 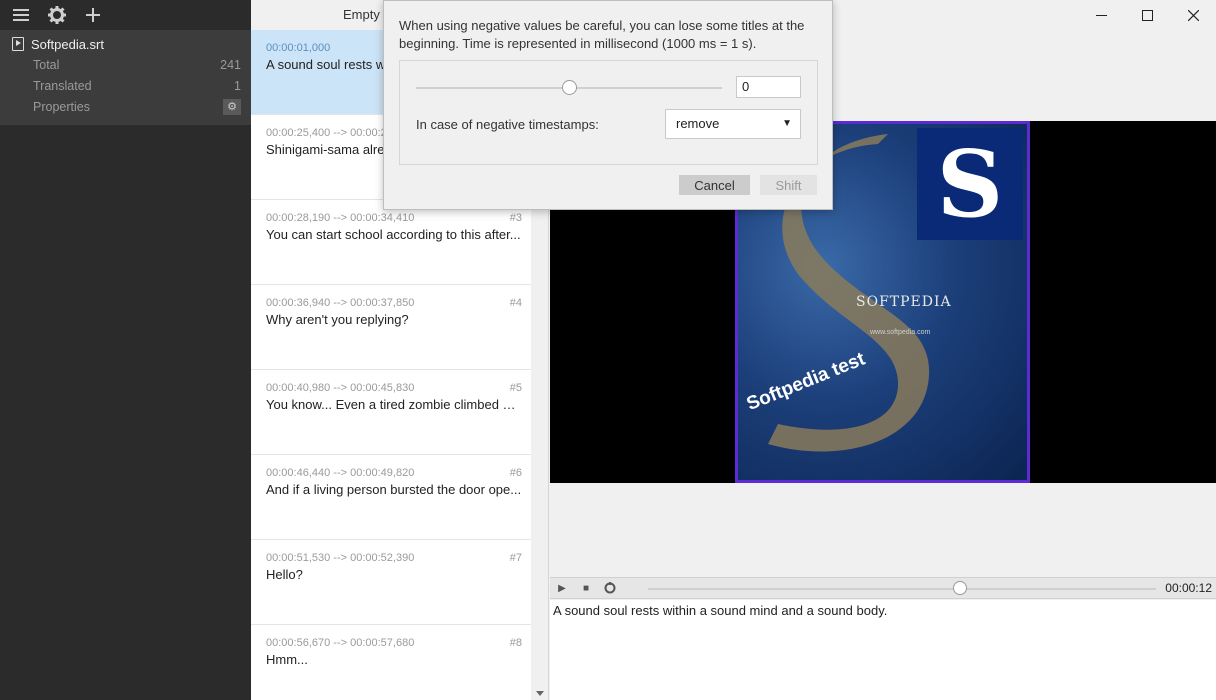 What do you see at coordinates (391, 582) in the screenshot?
I see `list-item: 00:00:51,530 --> 00:00:52,390 #7 Hello?` at bounding box center [391, 582].